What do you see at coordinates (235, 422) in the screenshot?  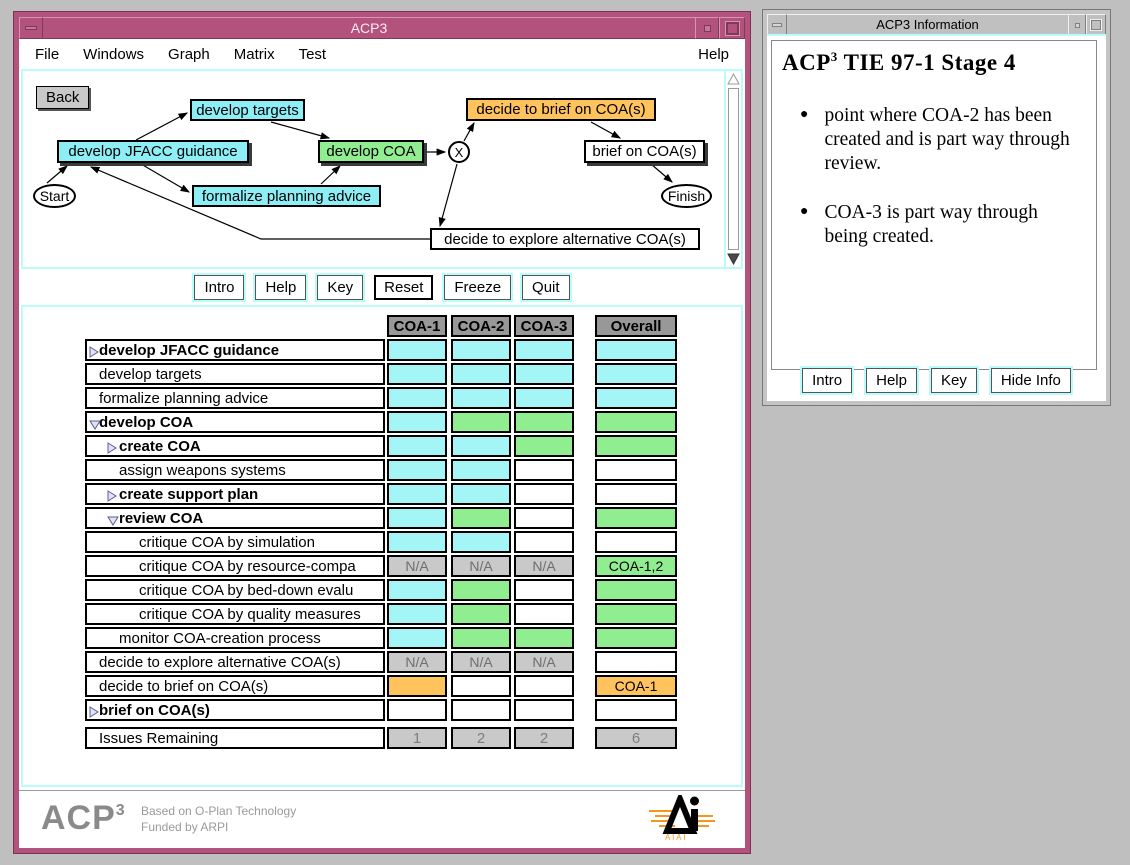 I see `matrix-row-label: develop COA` at bounding box center [235, 422].